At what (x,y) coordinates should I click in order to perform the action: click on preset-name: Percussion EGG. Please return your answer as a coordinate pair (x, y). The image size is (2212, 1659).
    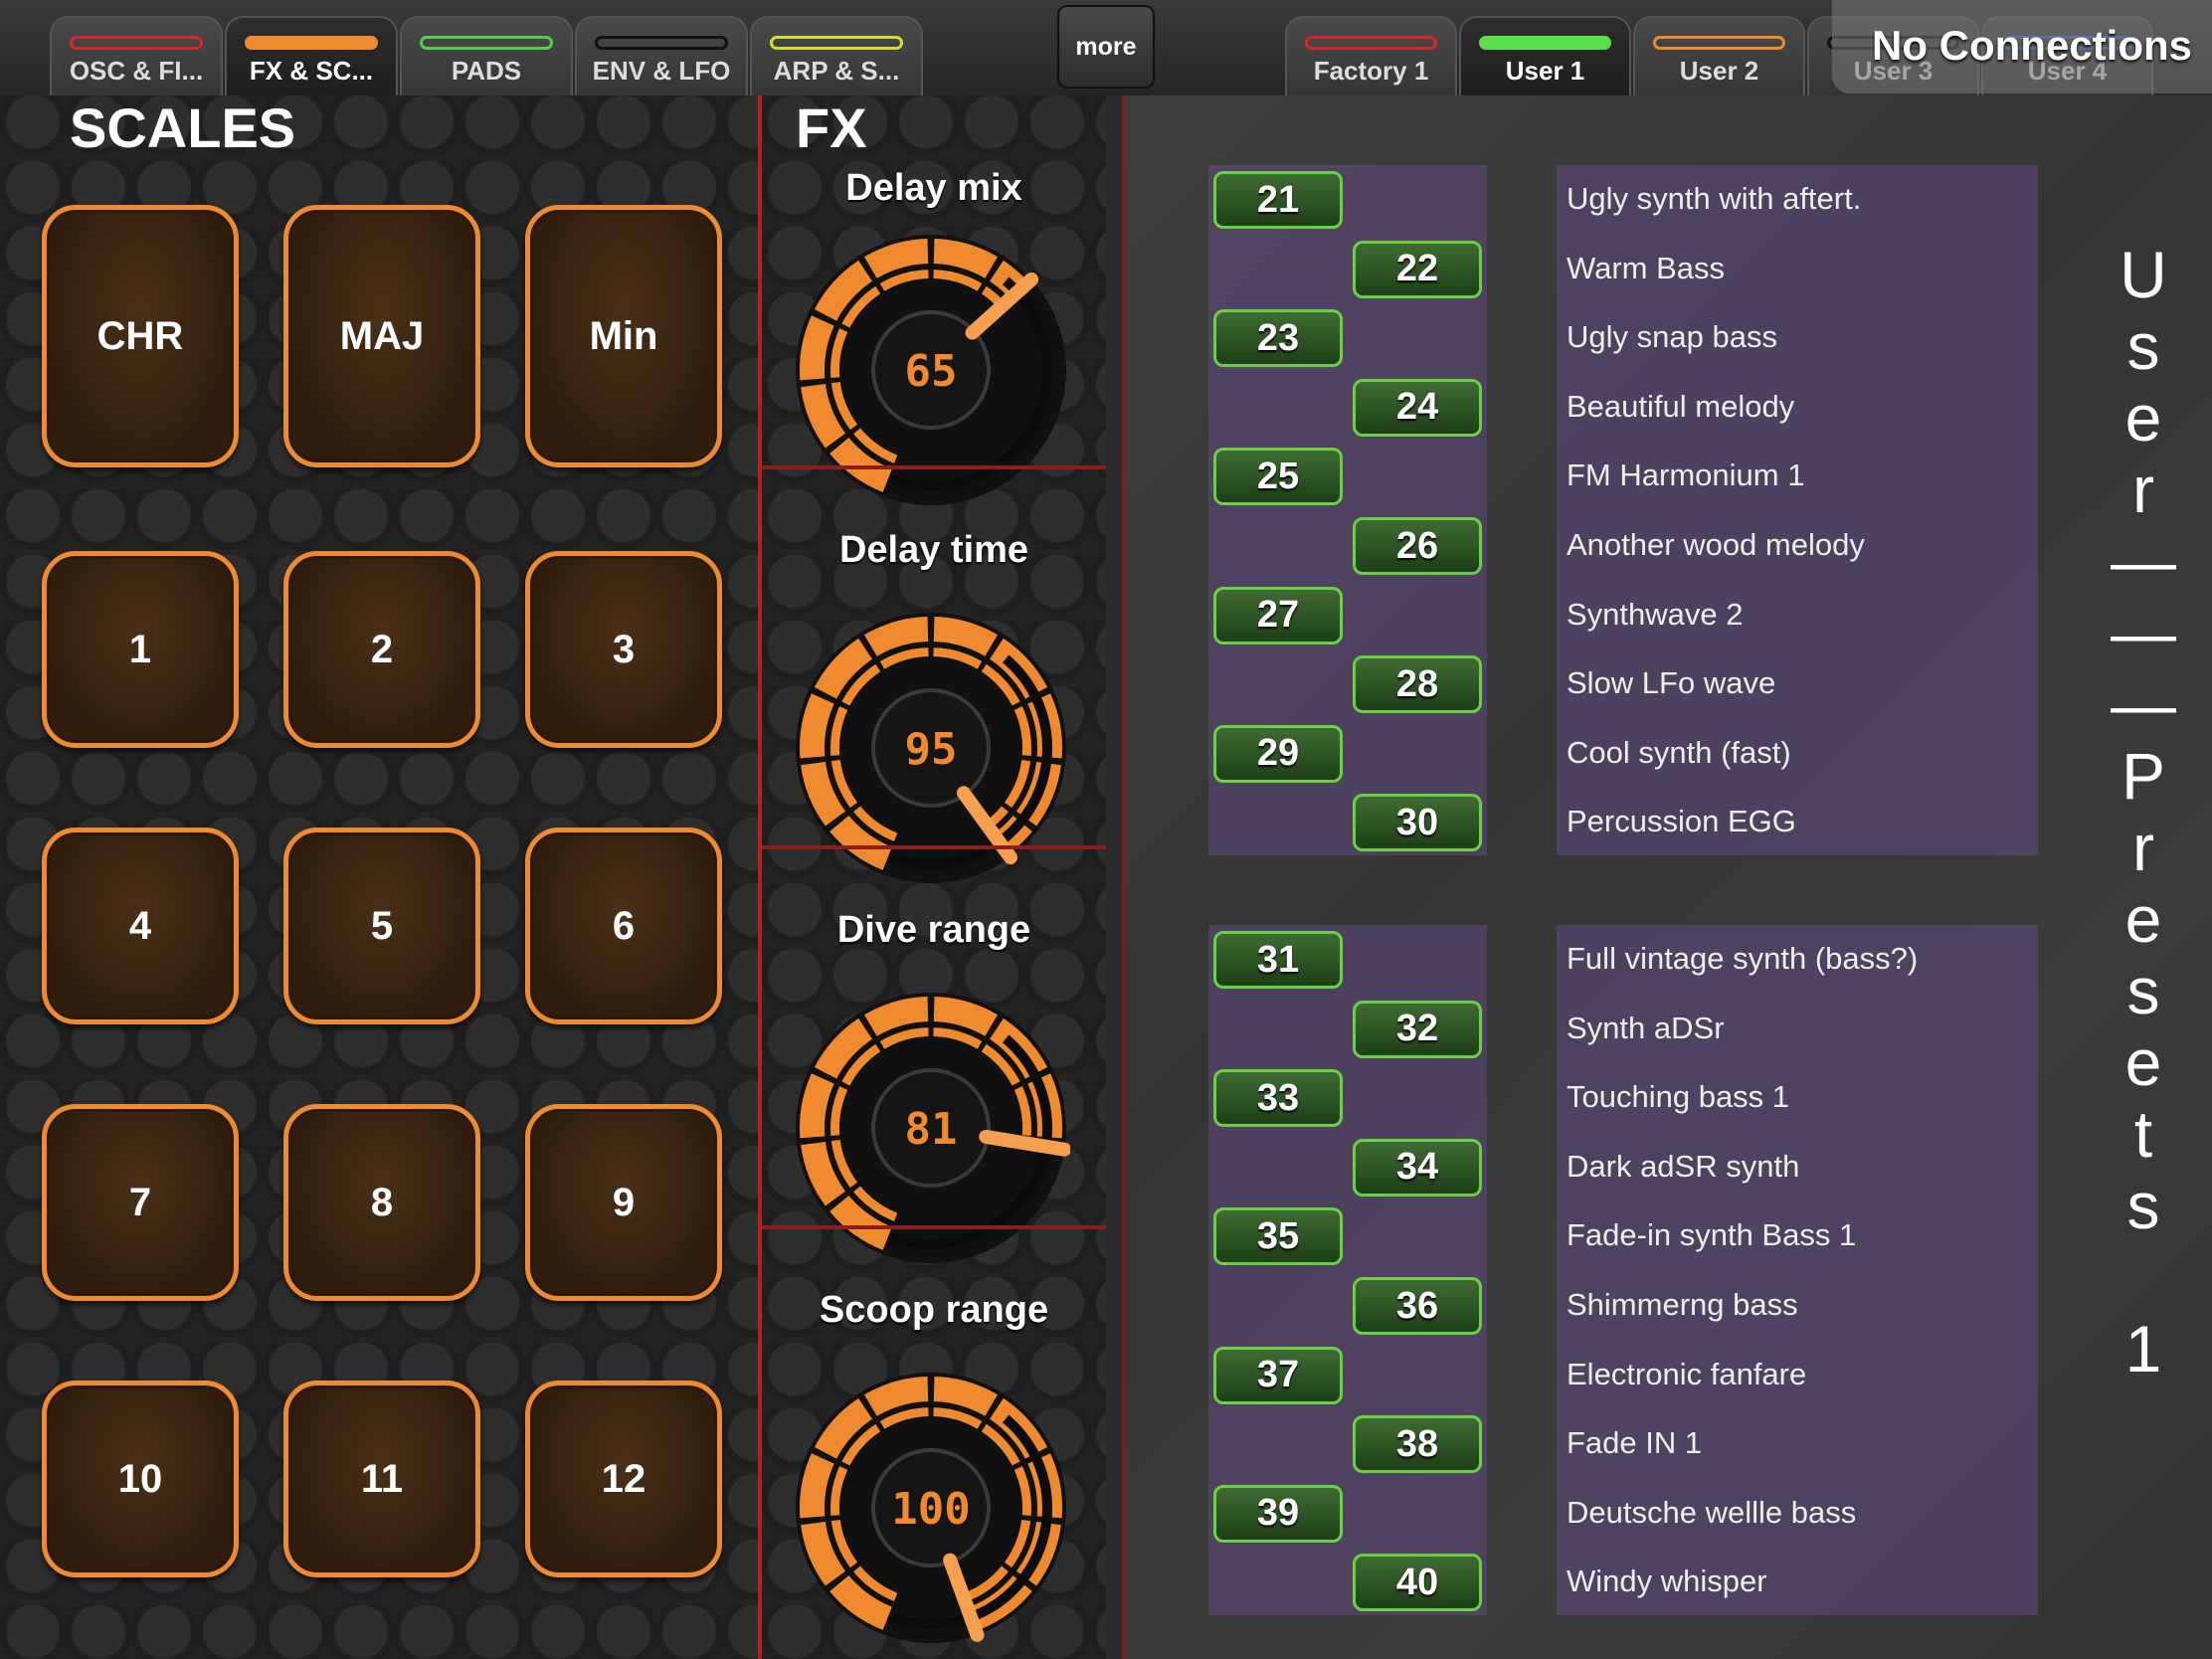
    Looking at the image, I should click on (1681, 821).